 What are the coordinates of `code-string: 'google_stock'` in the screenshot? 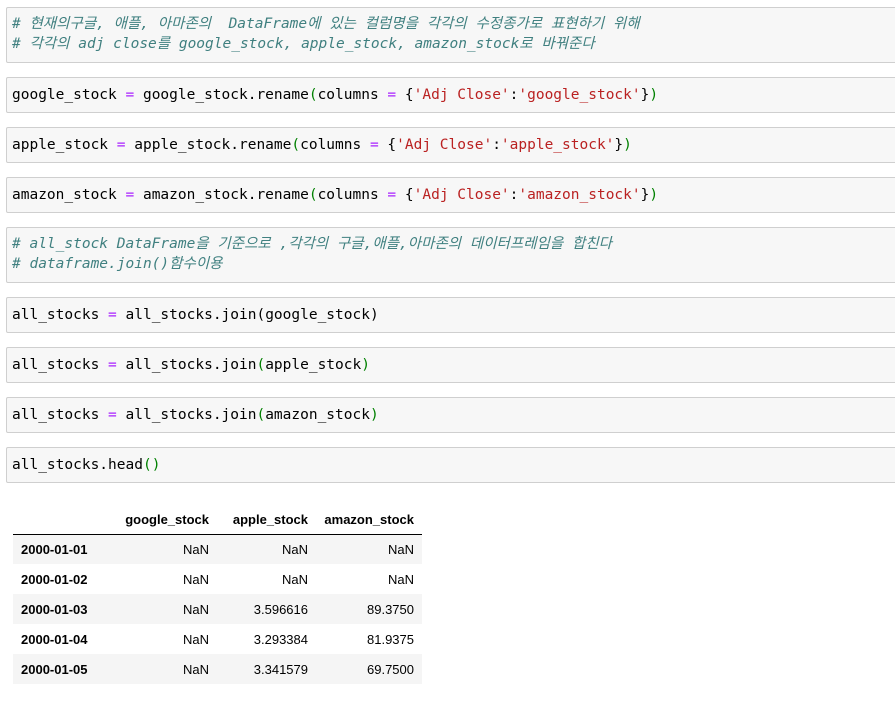 It's located at (579, 95).